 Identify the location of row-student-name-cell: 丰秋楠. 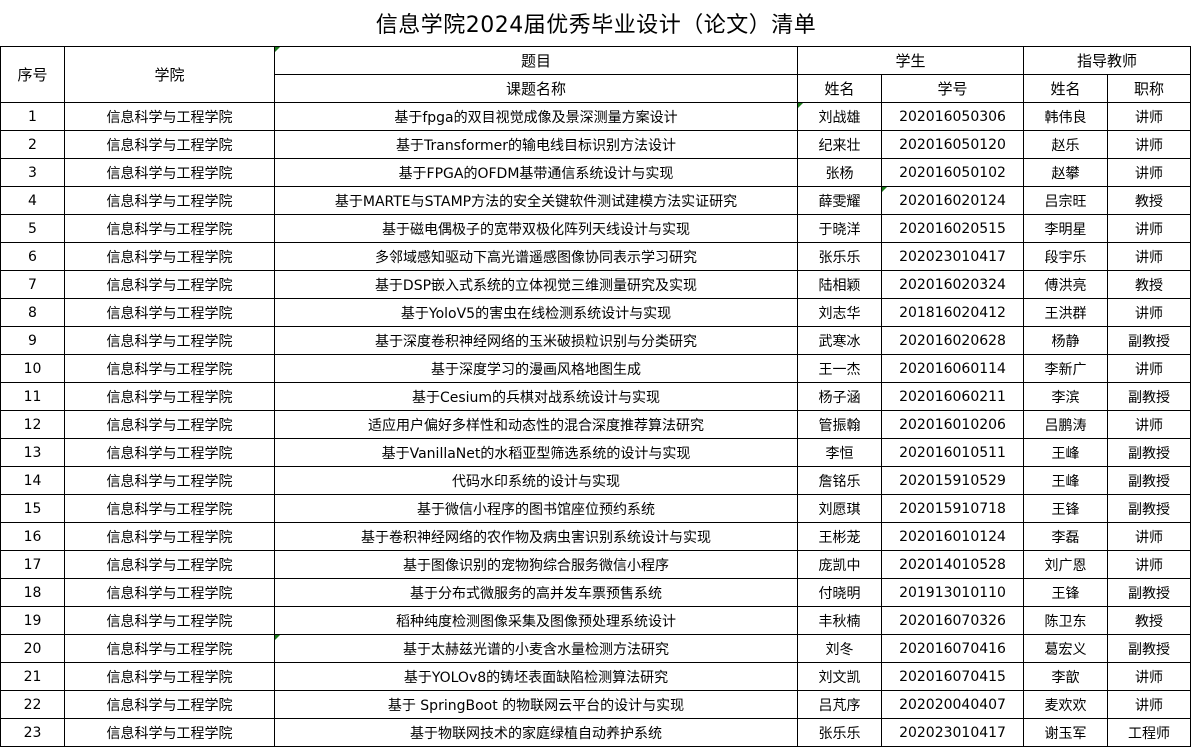
(839, 620).